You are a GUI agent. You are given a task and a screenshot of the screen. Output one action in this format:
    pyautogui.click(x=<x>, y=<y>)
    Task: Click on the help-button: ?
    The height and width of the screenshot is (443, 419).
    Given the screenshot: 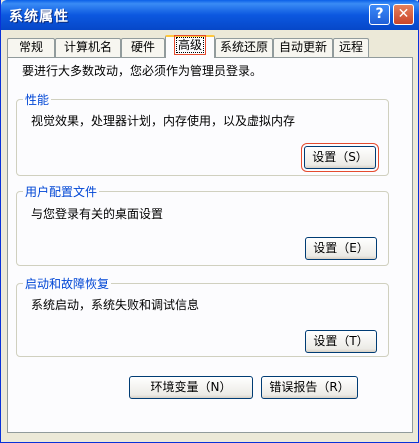 What is the action you would take?
    pyautogui.click(x=379, y=14)
    